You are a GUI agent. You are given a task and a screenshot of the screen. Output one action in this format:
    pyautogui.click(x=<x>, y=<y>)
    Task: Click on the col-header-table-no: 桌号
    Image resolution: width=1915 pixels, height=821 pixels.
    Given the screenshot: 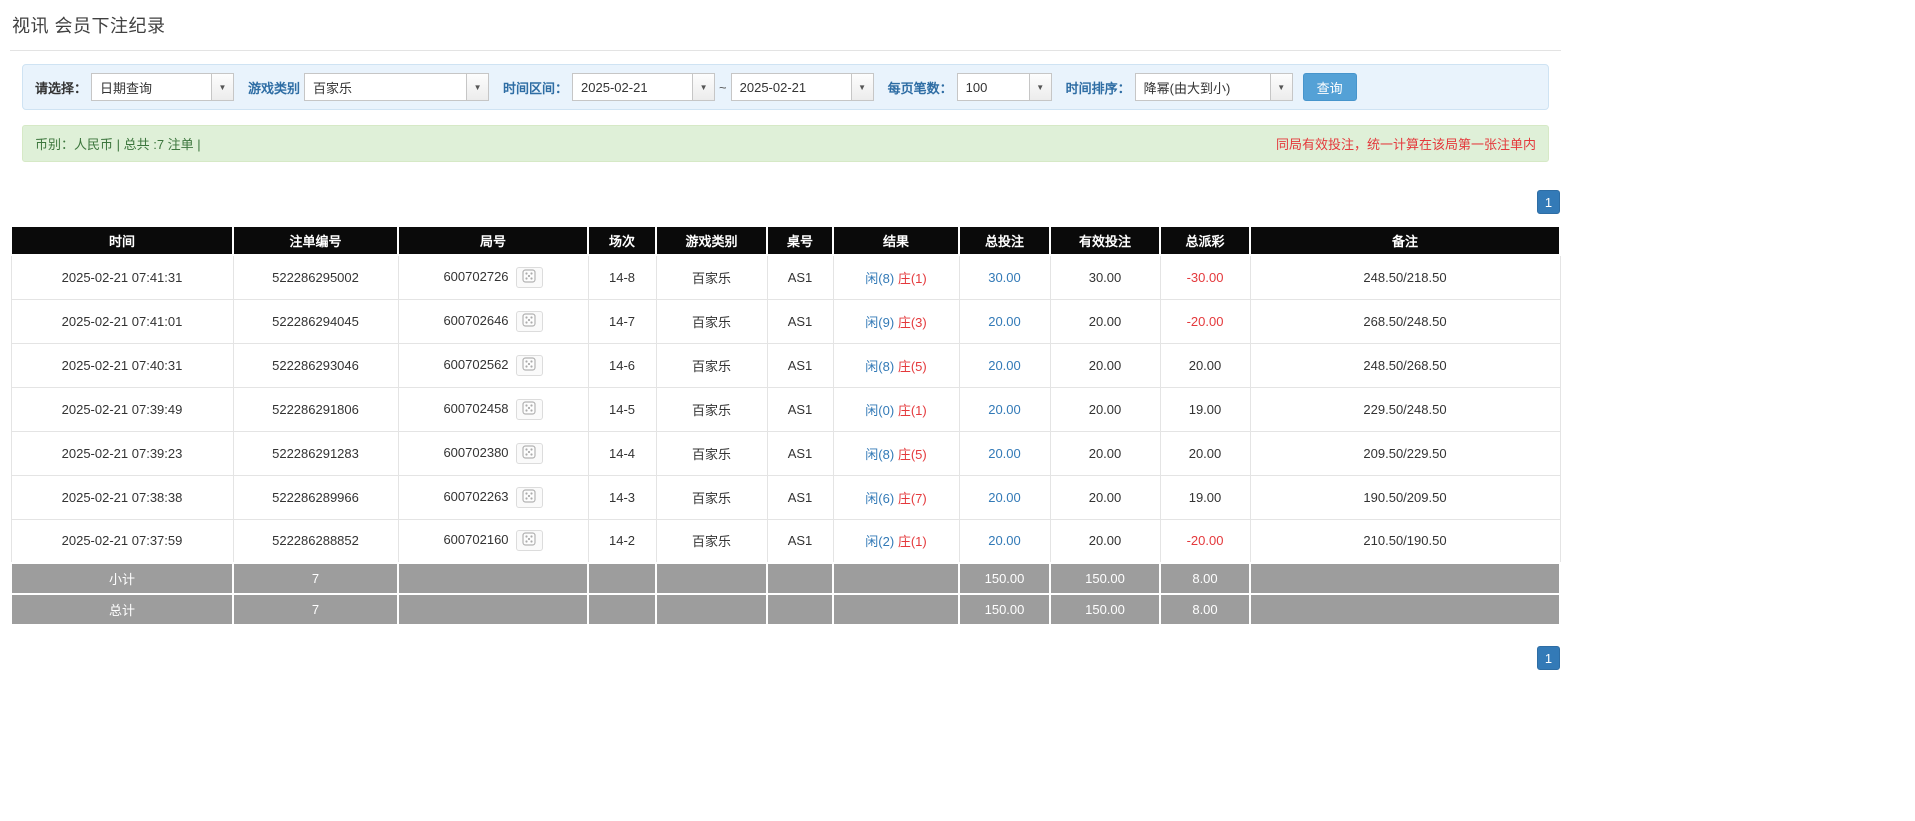 What is the action you would take?
    pyautogui.click(x=800, y=240)
    